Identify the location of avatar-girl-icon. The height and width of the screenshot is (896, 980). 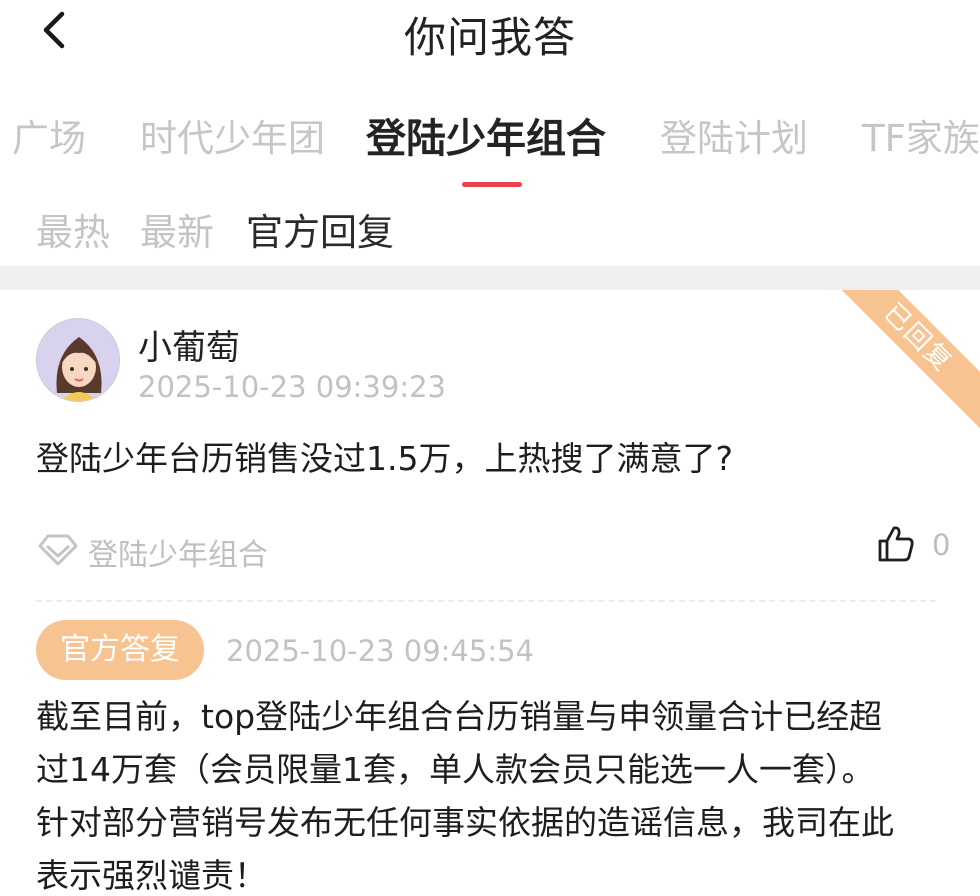
(78, 360).